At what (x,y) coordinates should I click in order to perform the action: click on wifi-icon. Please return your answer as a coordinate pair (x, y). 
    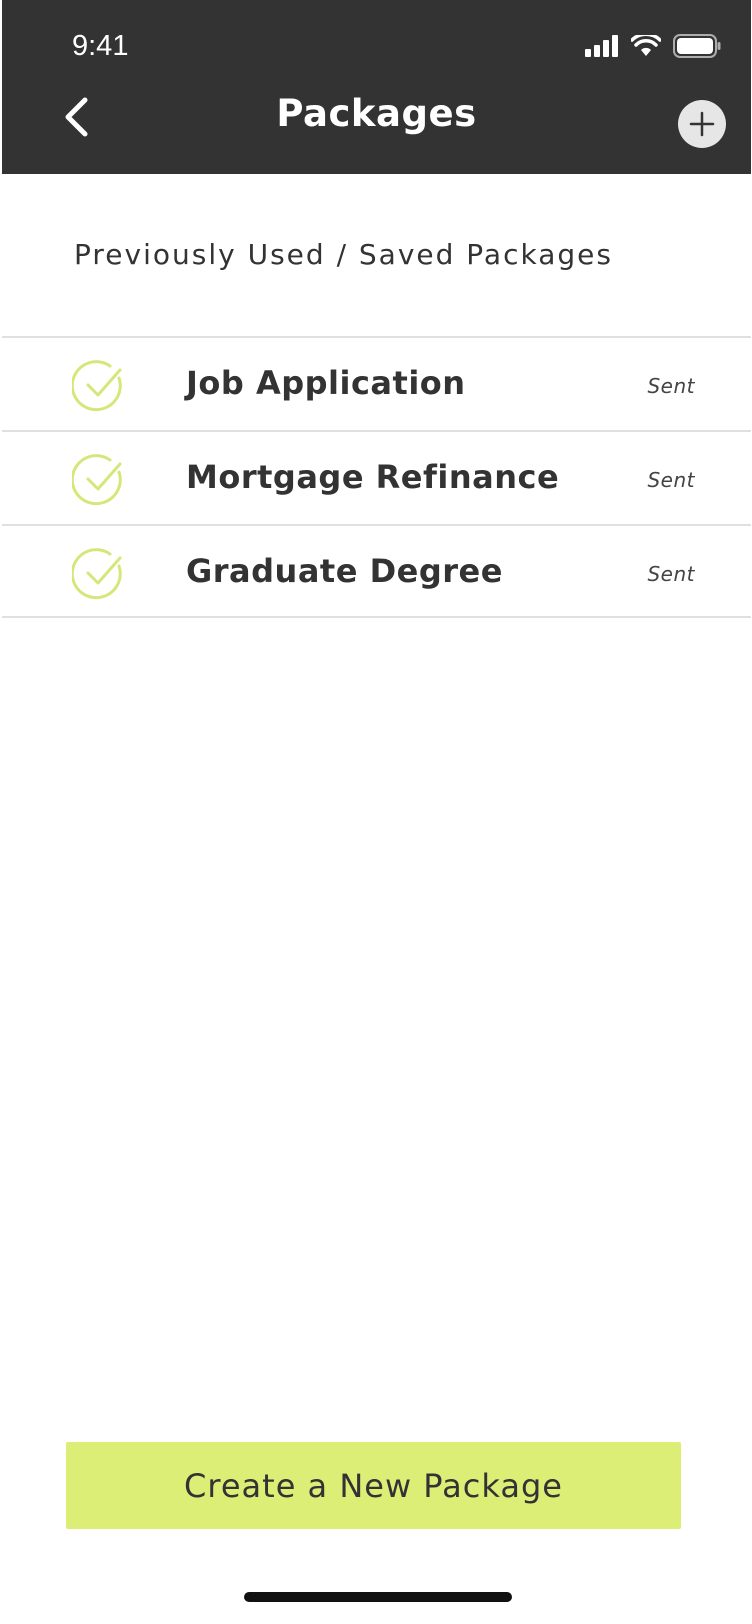
    Looking at the image, I should click on (646, 45).